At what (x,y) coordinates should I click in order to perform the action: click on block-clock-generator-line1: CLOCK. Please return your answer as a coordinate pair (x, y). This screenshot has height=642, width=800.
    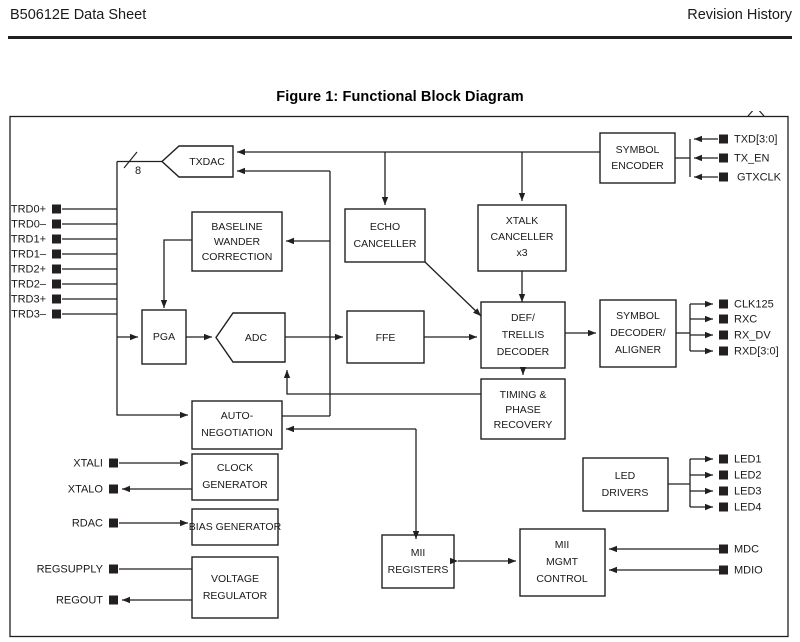
    Looking at the image, I should click on (235, 468).